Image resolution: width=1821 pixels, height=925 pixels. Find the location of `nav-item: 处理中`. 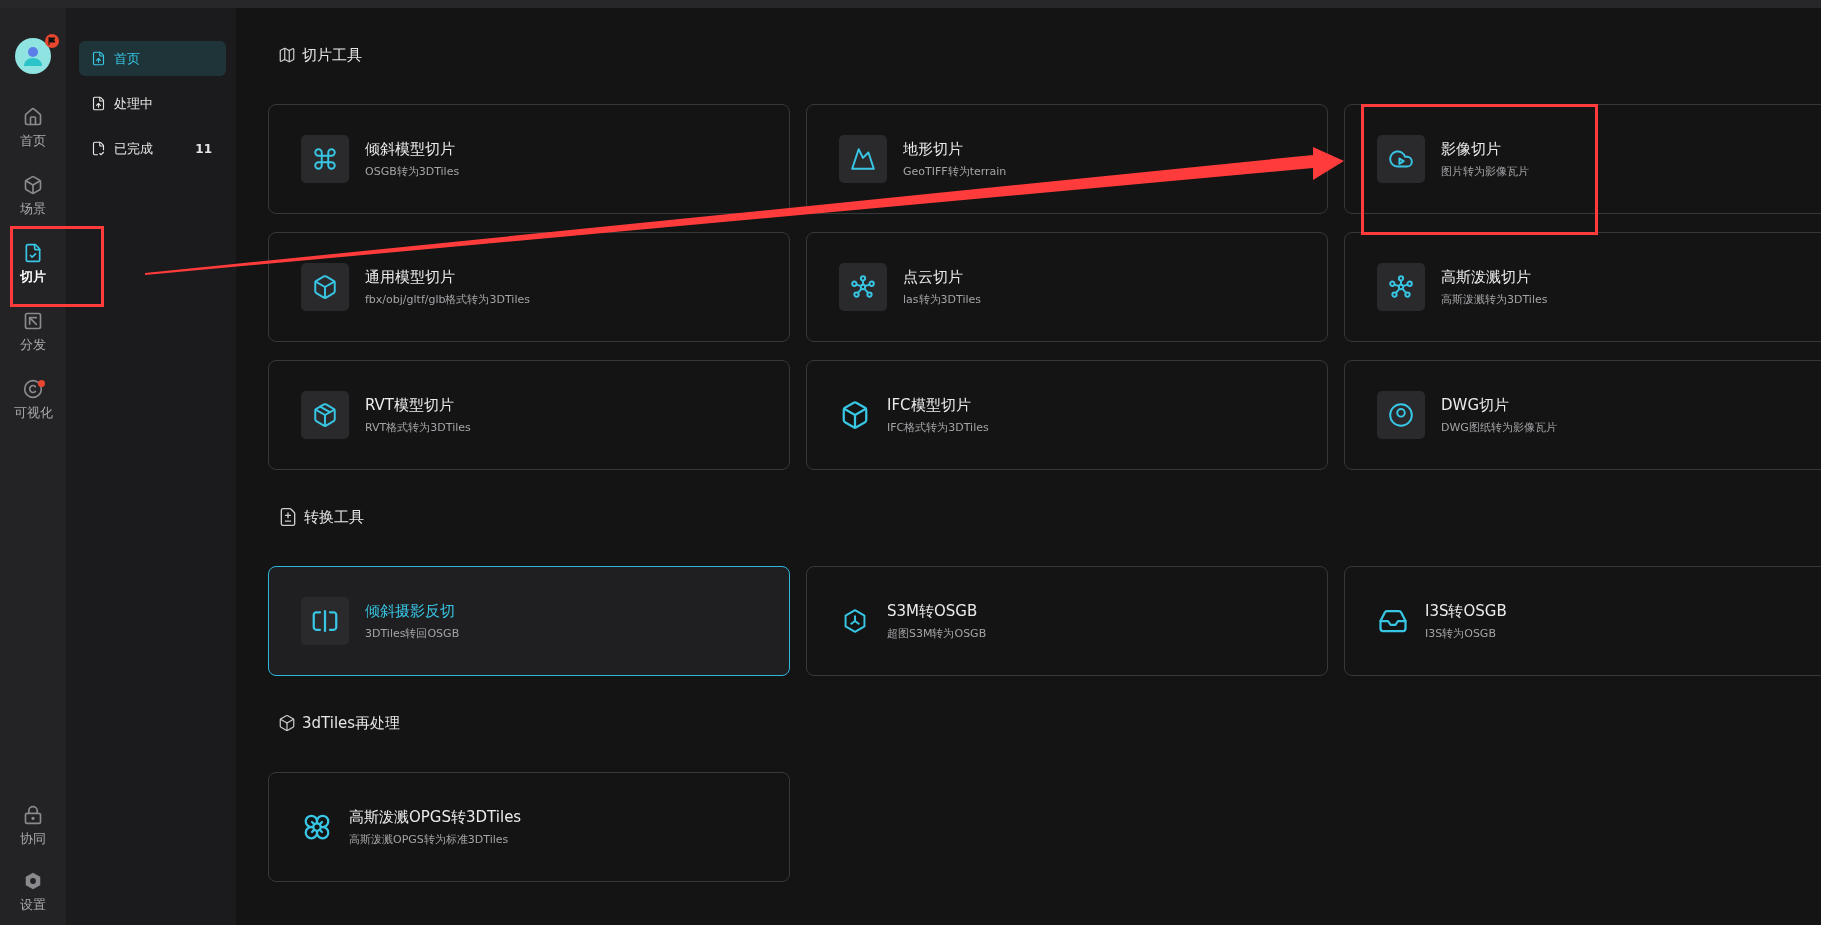

nav-item: 处理中 is located at coordinates (152, 103).